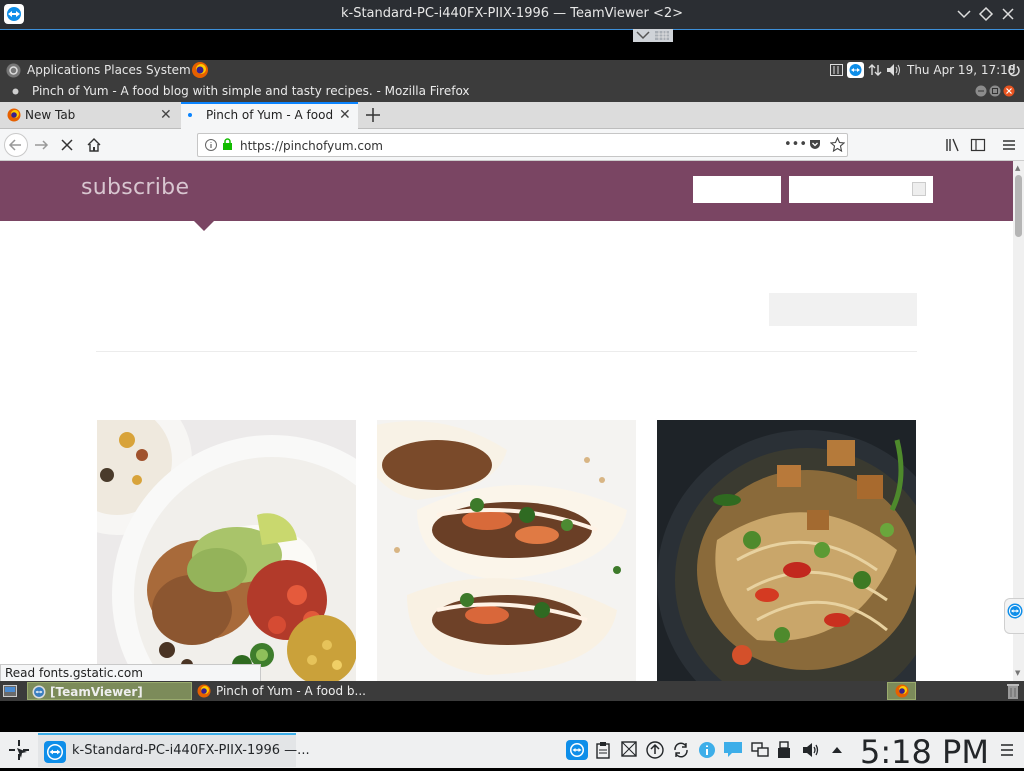 This screenshot has width=1024, height=771. I want to click on secure-lock-icon, so click(227, 144).